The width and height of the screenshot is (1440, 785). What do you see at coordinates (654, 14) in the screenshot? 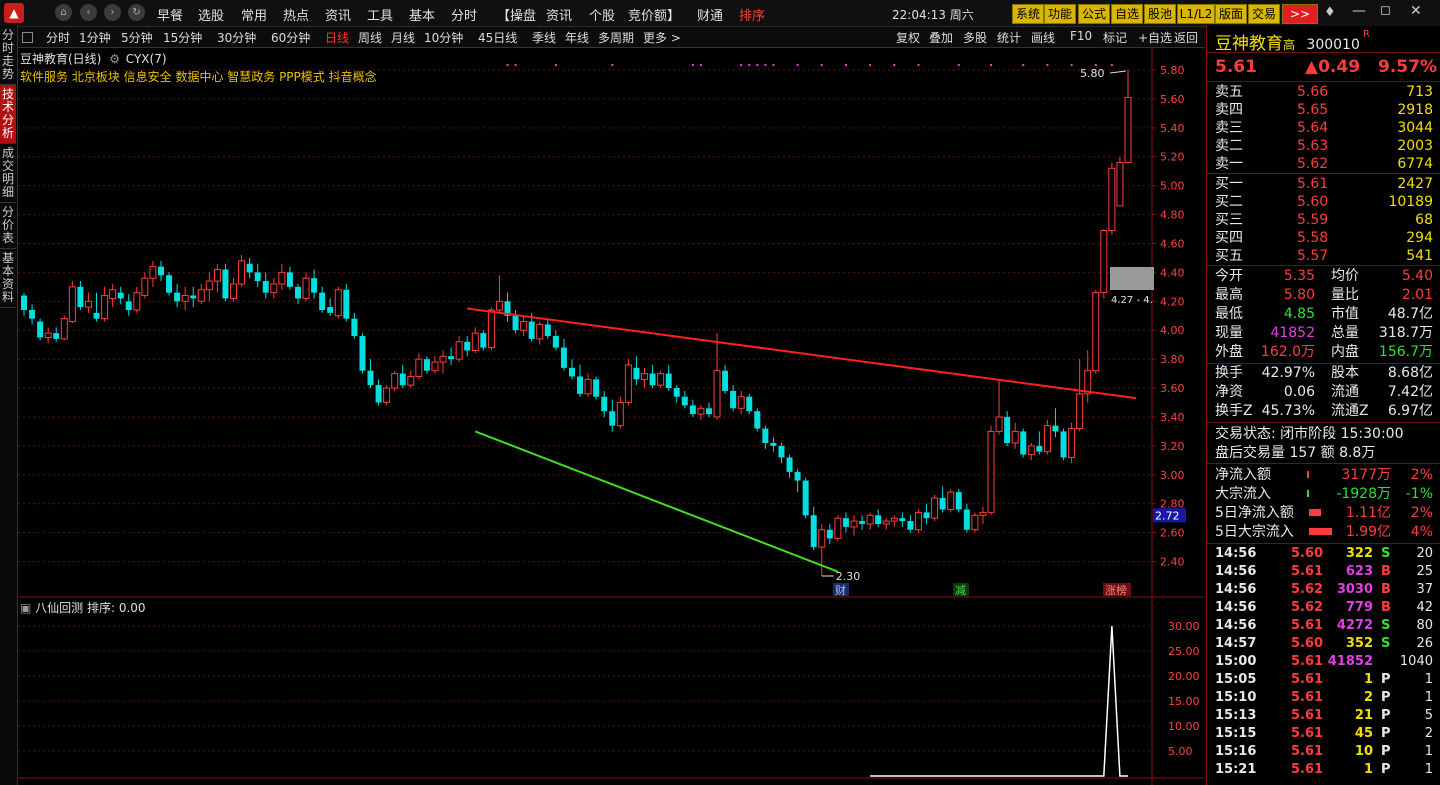
I see `top-menu-item: 竞价额】` at bounding box center [654, 14].